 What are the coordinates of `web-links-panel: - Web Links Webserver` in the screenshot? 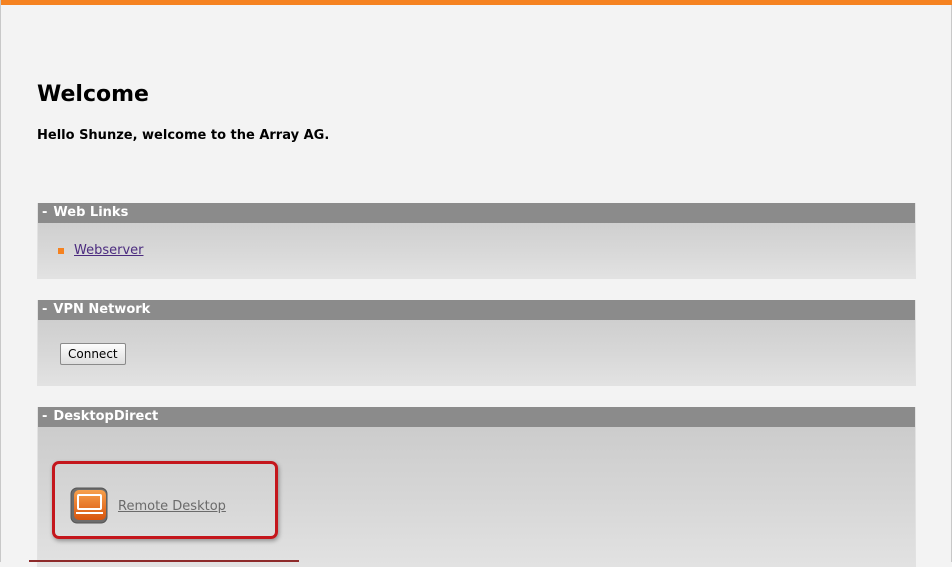 It's located at (476, 241).